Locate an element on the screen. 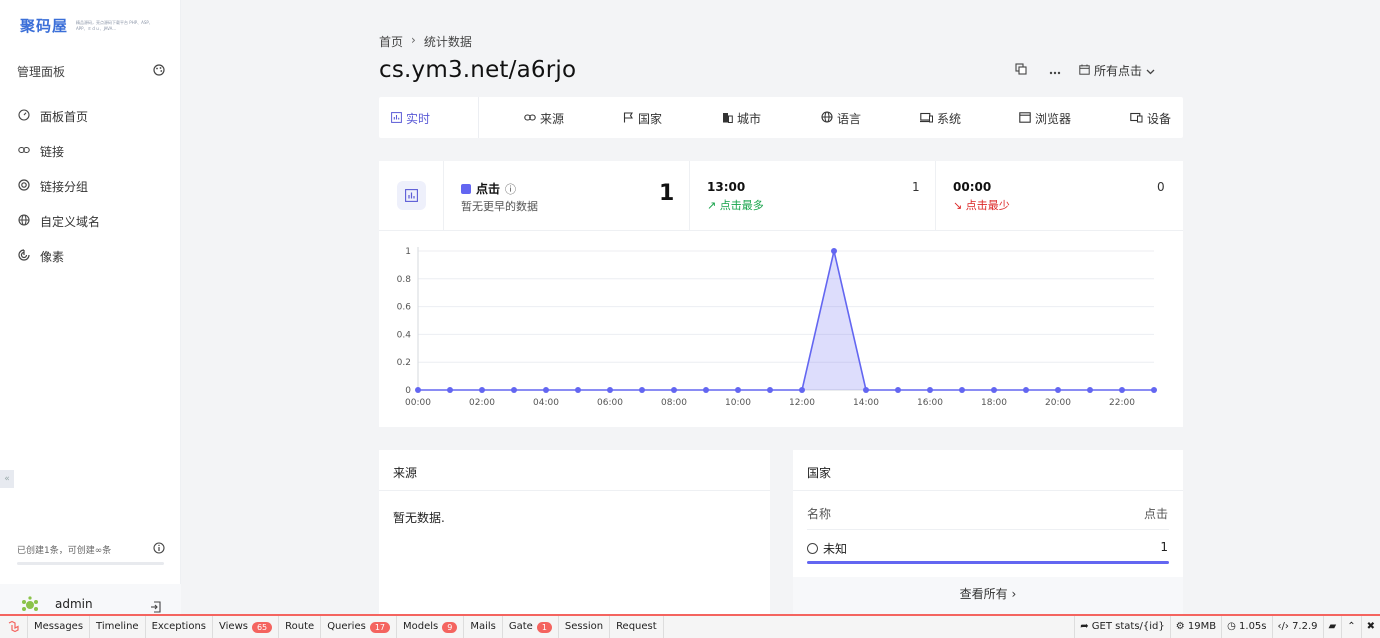  debug-tab-models: Models 9 is located at coordinates (431, 627).